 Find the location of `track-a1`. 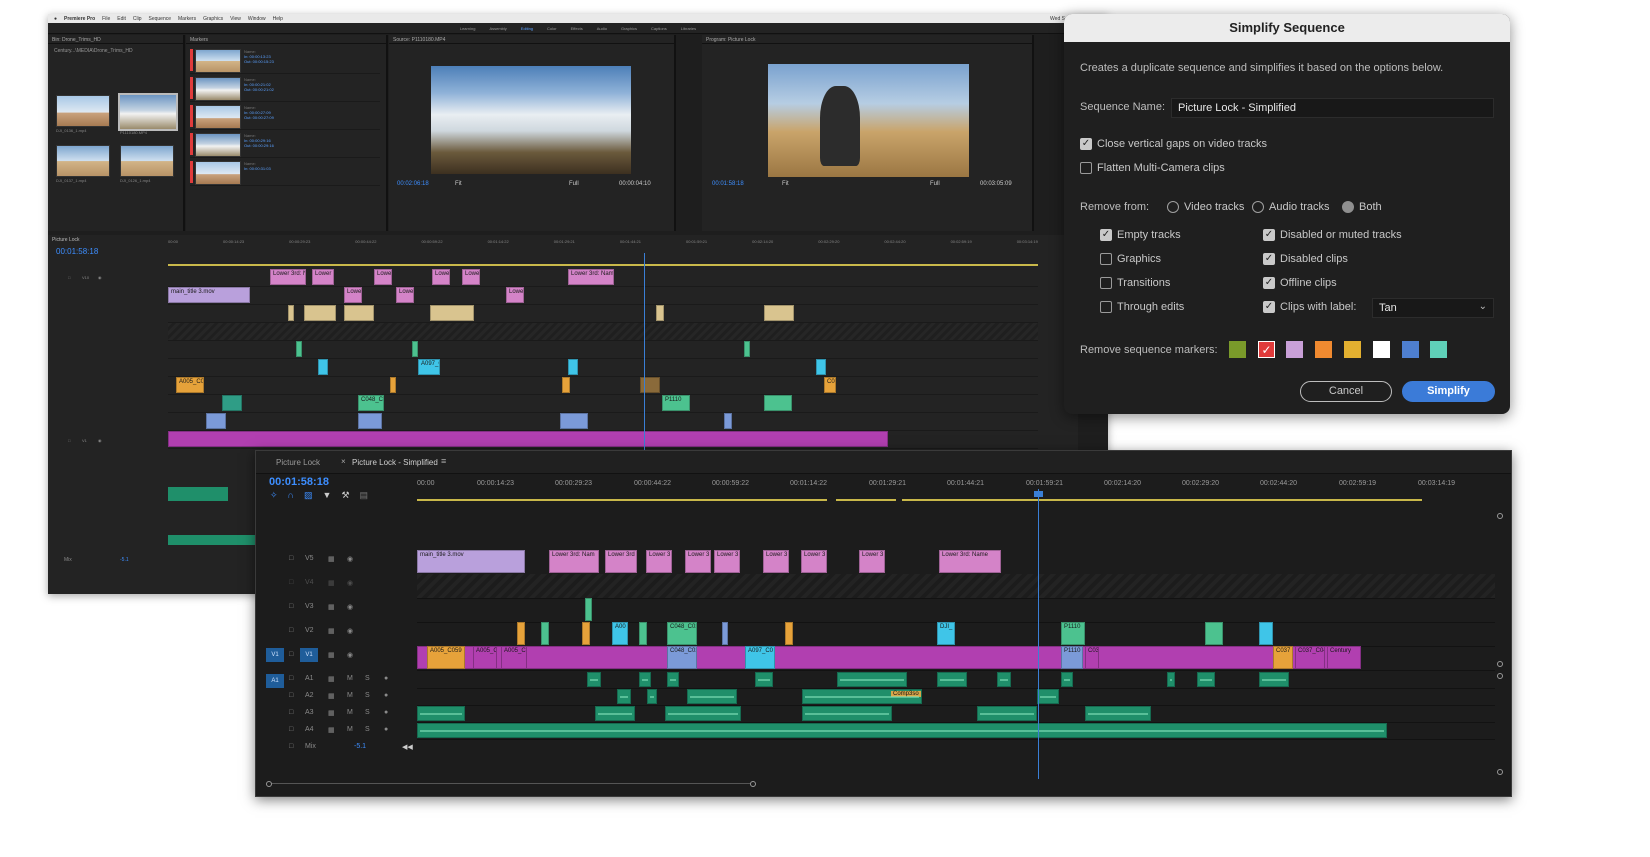

track-a1 is located at coordinates (956, 680).